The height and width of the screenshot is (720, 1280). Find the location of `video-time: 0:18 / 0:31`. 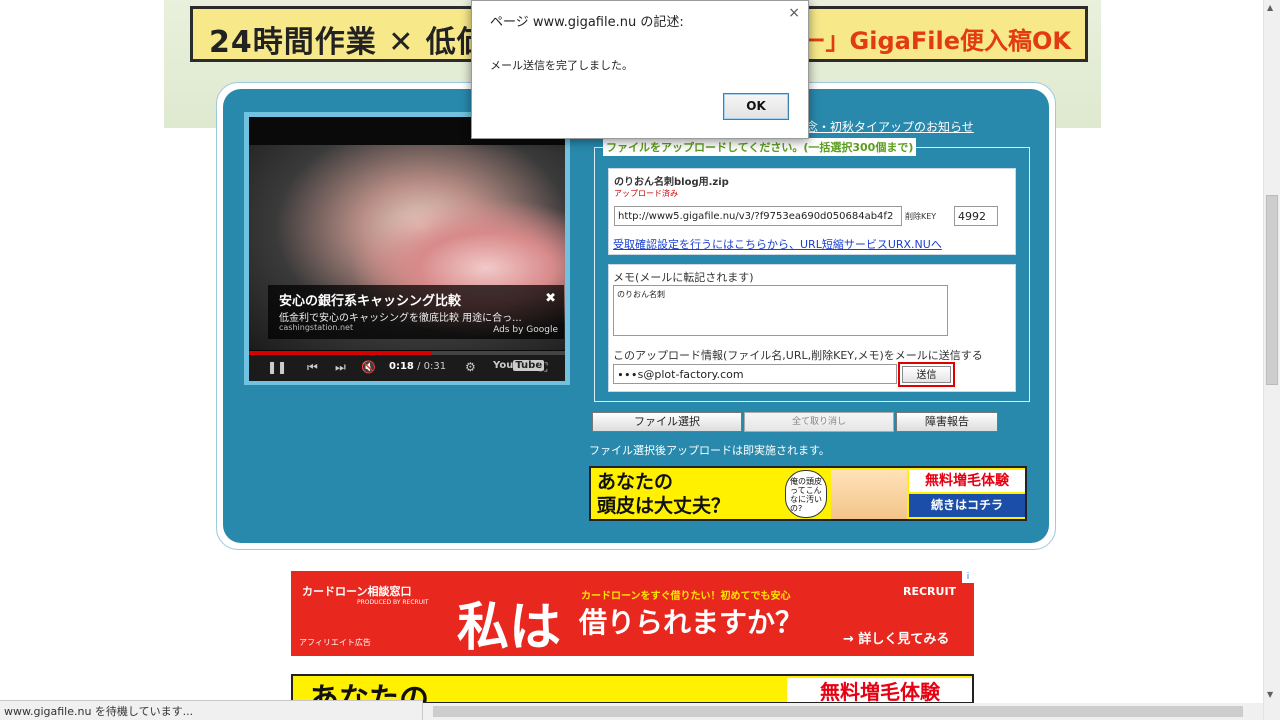

video-time: 0:18 / 0:31 is located at coordinates (417, 366).